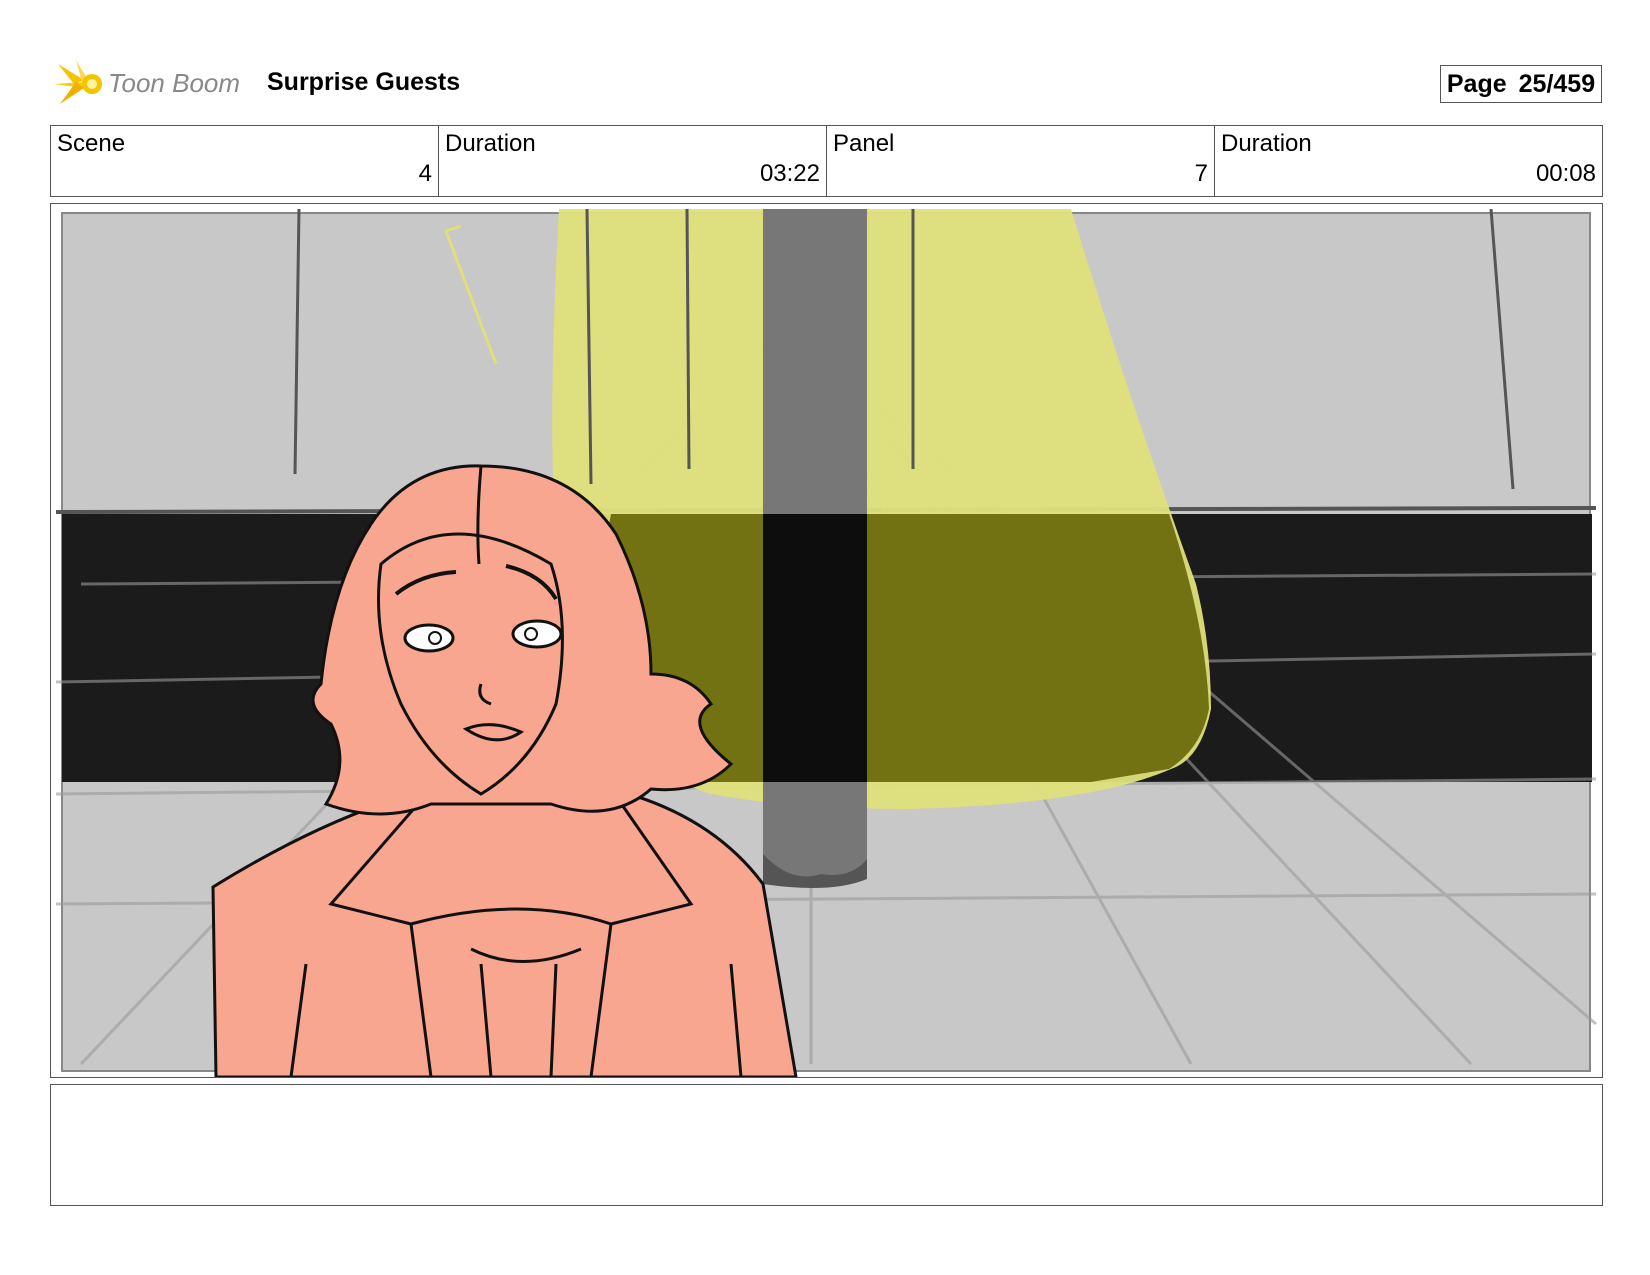  I want to click on page-indicator: Page 25/459, so click(1521, 84).